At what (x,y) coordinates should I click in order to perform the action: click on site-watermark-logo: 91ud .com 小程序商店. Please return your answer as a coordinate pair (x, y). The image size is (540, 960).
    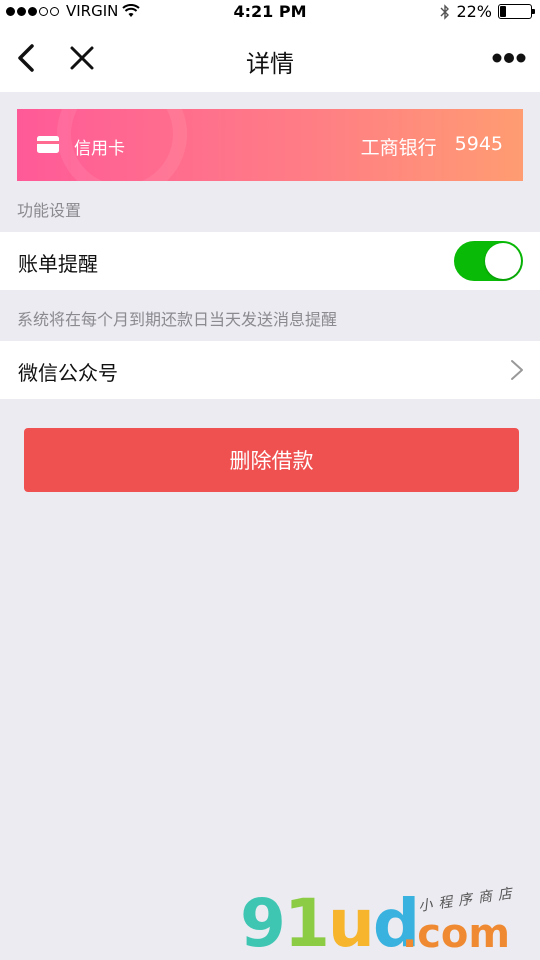
    Looking at the image, I should click on (390, 922).